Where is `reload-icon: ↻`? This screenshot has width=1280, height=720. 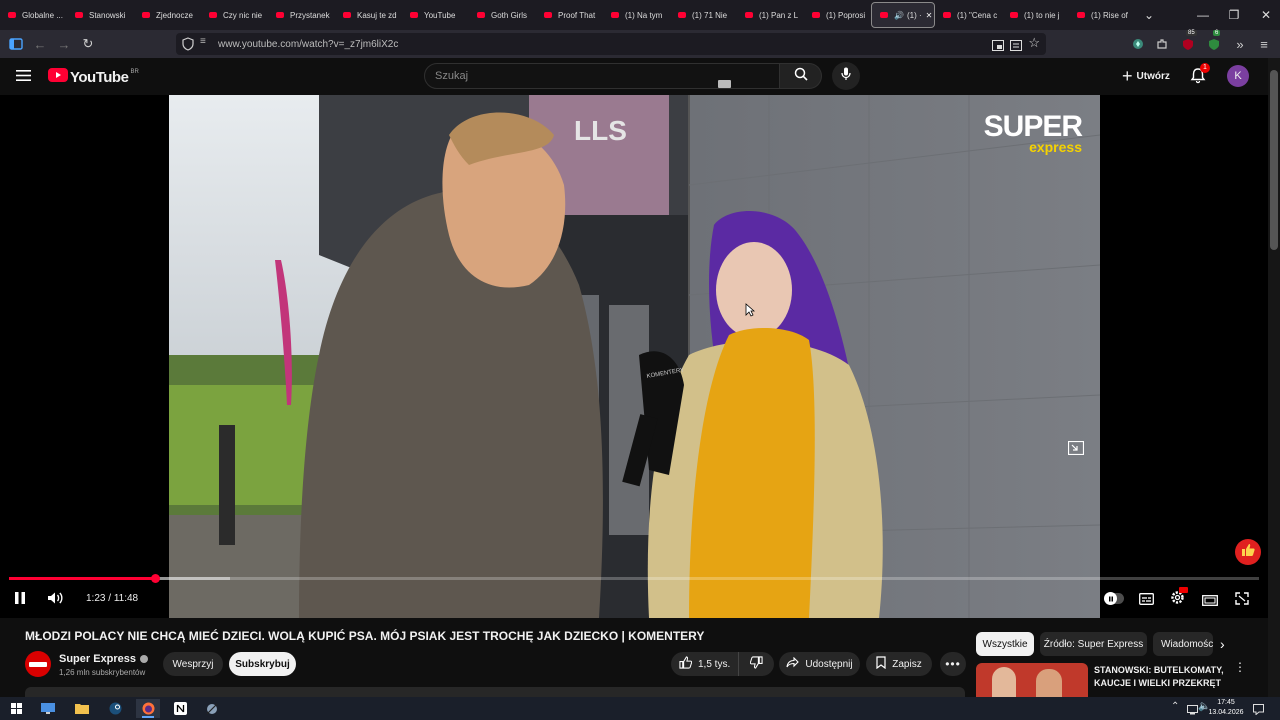
reload-icon: ↻ is located at coordinates (88, 44).